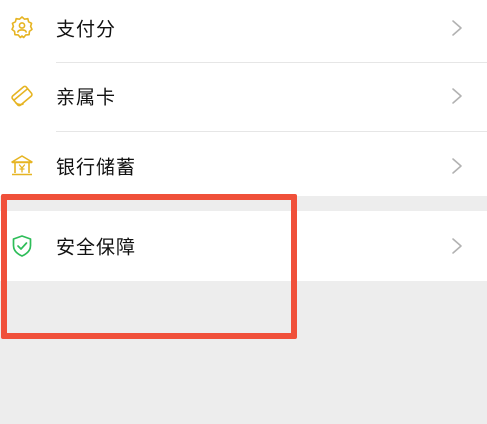  I want to click on payscore-icon, so click(22, 28).